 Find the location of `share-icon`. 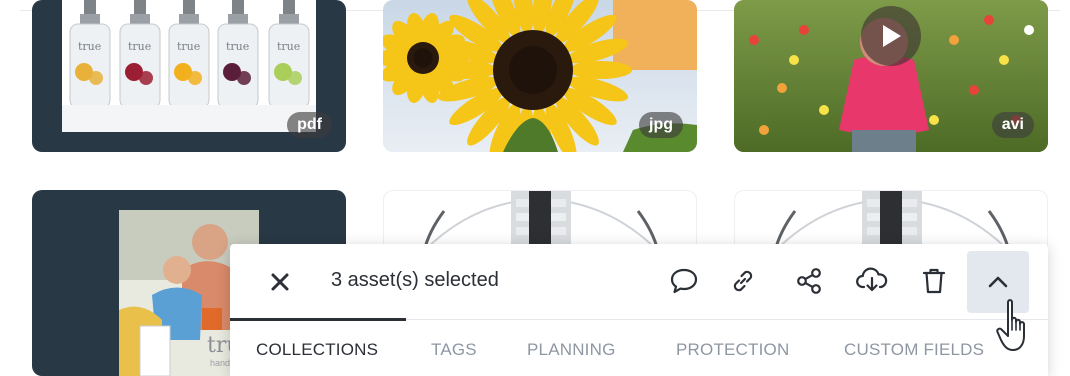

share-icon is located at coordinates (809, 281).